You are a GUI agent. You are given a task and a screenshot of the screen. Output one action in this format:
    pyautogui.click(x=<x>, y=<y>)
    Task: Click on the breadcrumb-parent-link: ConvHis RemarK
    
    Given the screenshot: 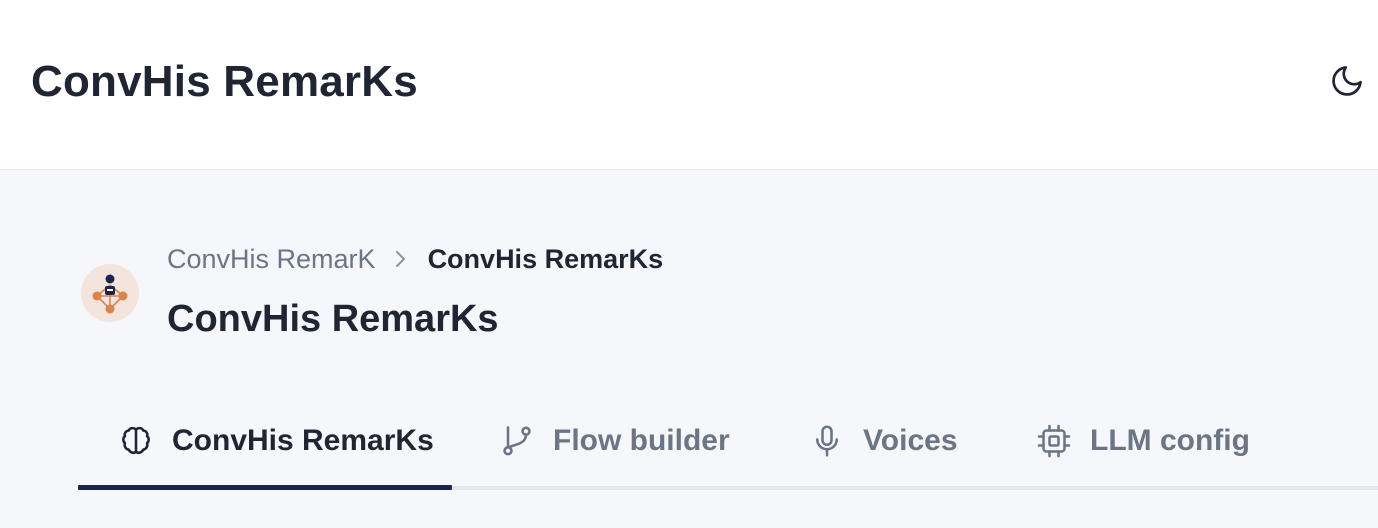 What is the action you would take?
    pyautogui.click(x=271, y=259)
    